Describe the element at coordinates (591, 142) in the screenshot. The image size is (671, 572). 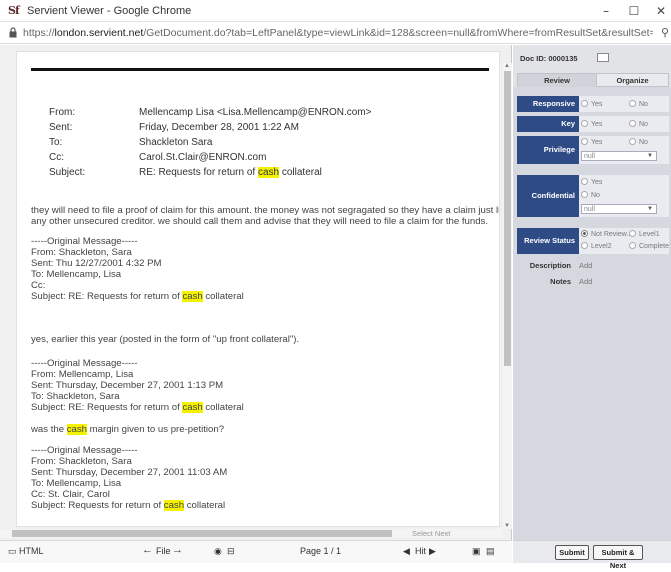
I see `privilege-yes-radio: Yes` at that location.